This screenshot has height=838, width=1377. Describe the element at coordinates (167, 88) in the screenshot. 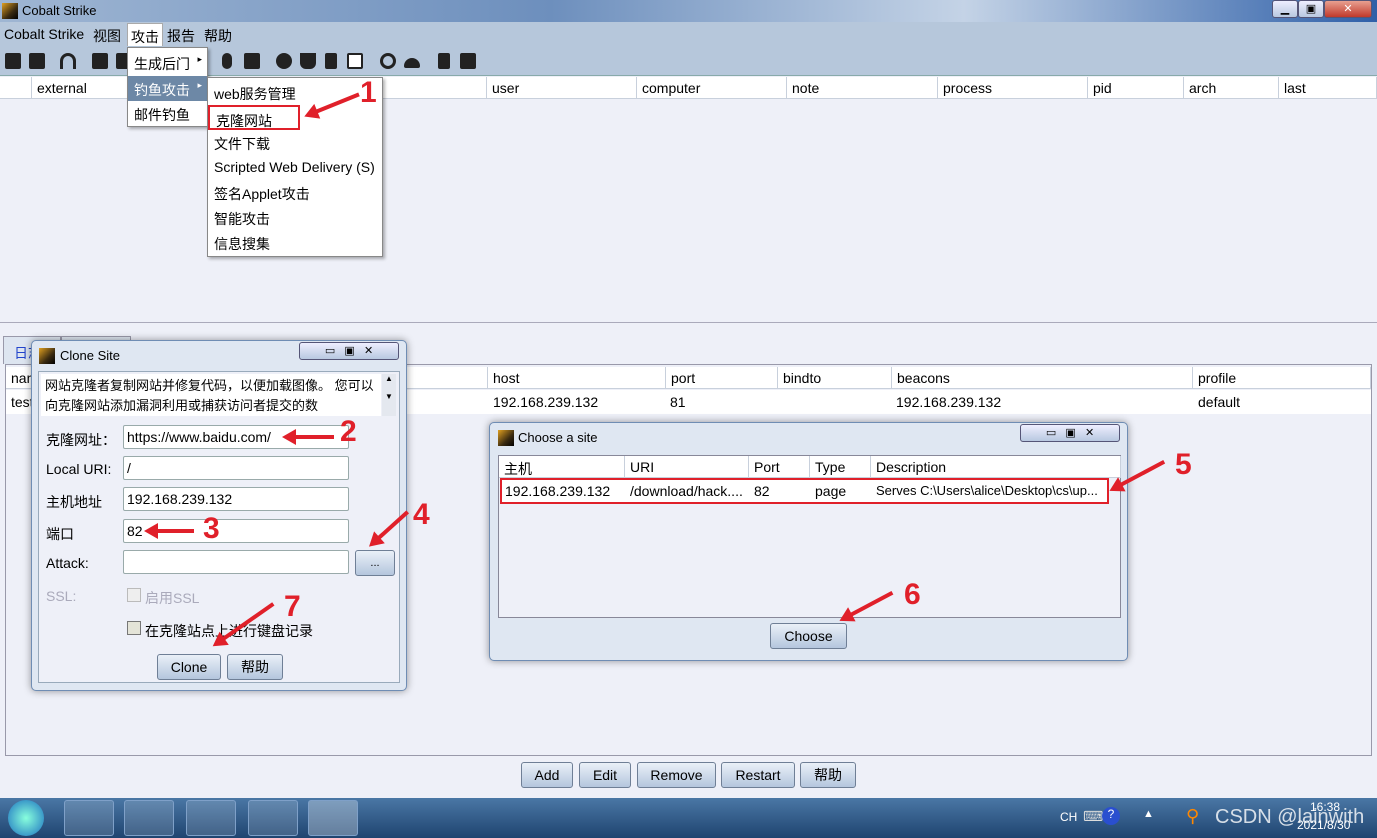

I see `menu-item-phishing: 钓鱼攻击 ▸` at that location.